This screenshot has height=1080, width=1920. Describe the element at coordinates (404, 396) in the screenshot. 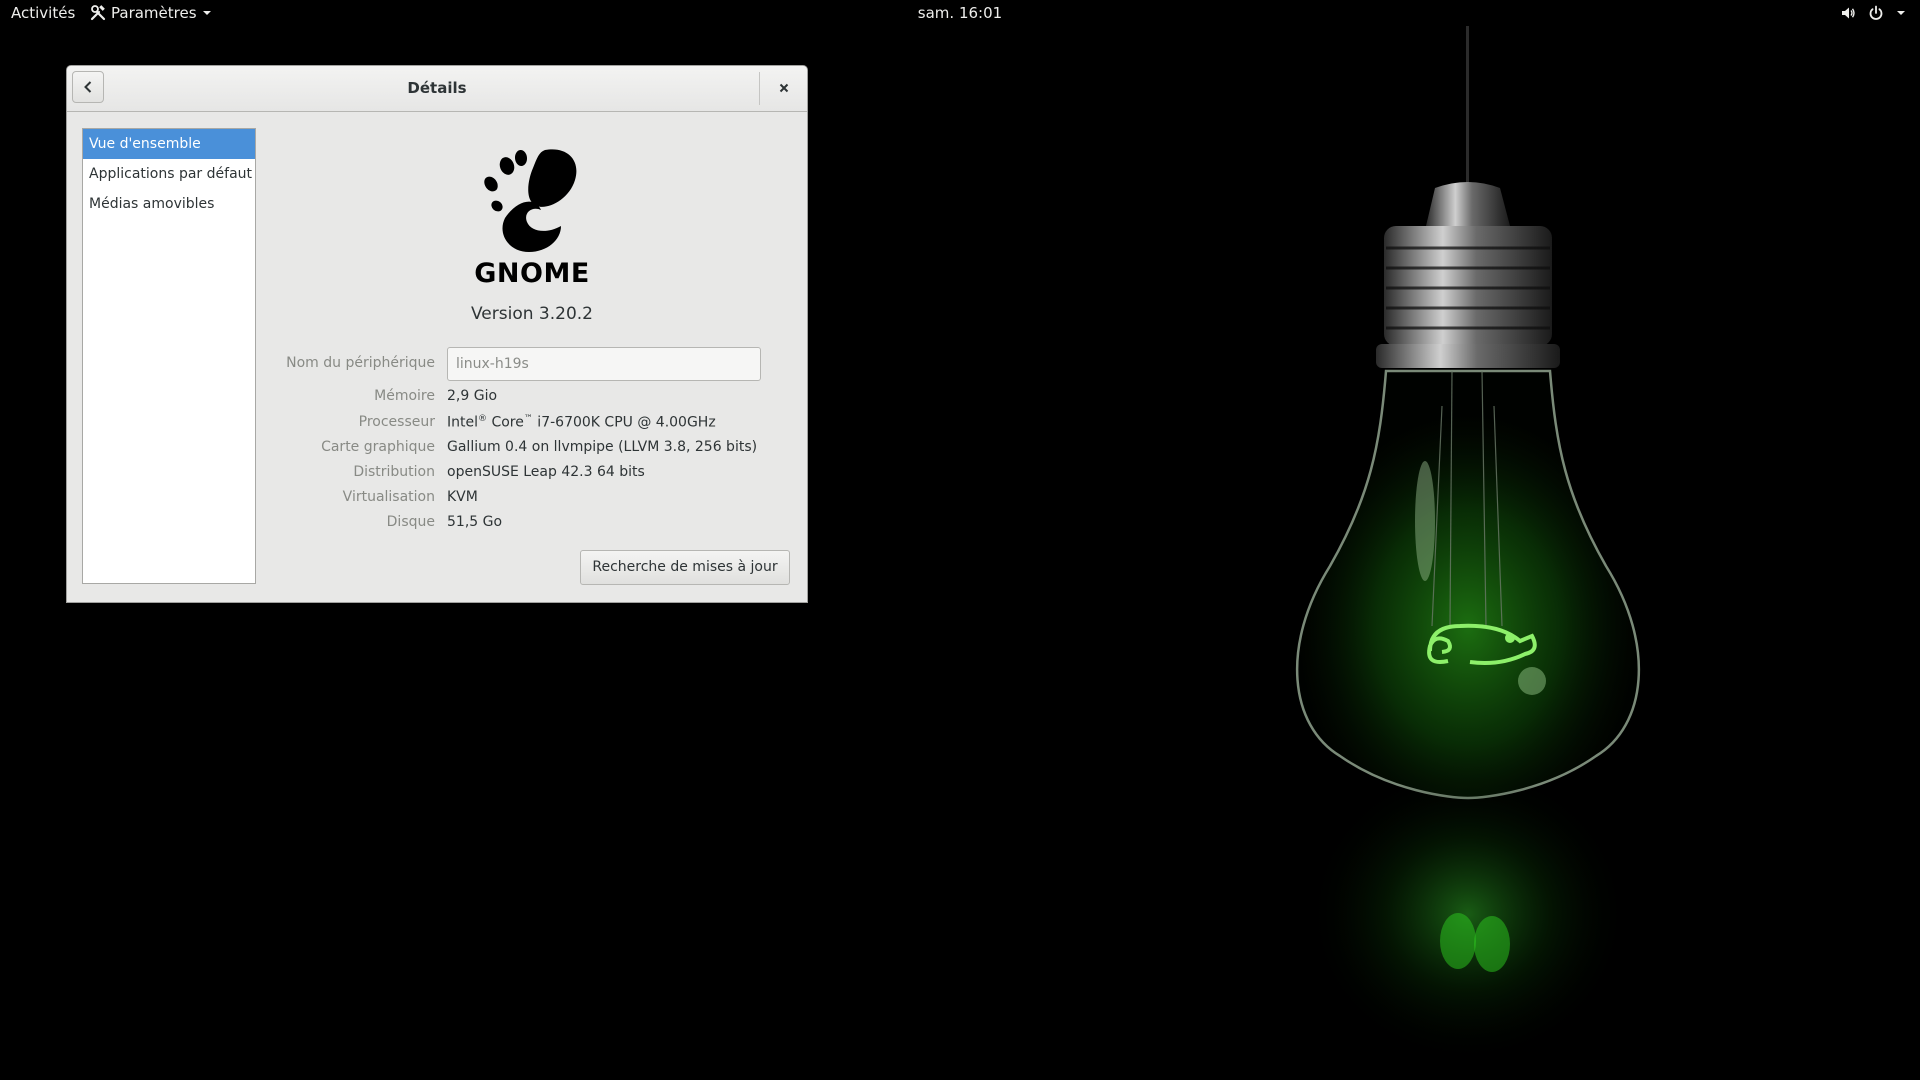

I see `memory-label: Mémoire` at that location.